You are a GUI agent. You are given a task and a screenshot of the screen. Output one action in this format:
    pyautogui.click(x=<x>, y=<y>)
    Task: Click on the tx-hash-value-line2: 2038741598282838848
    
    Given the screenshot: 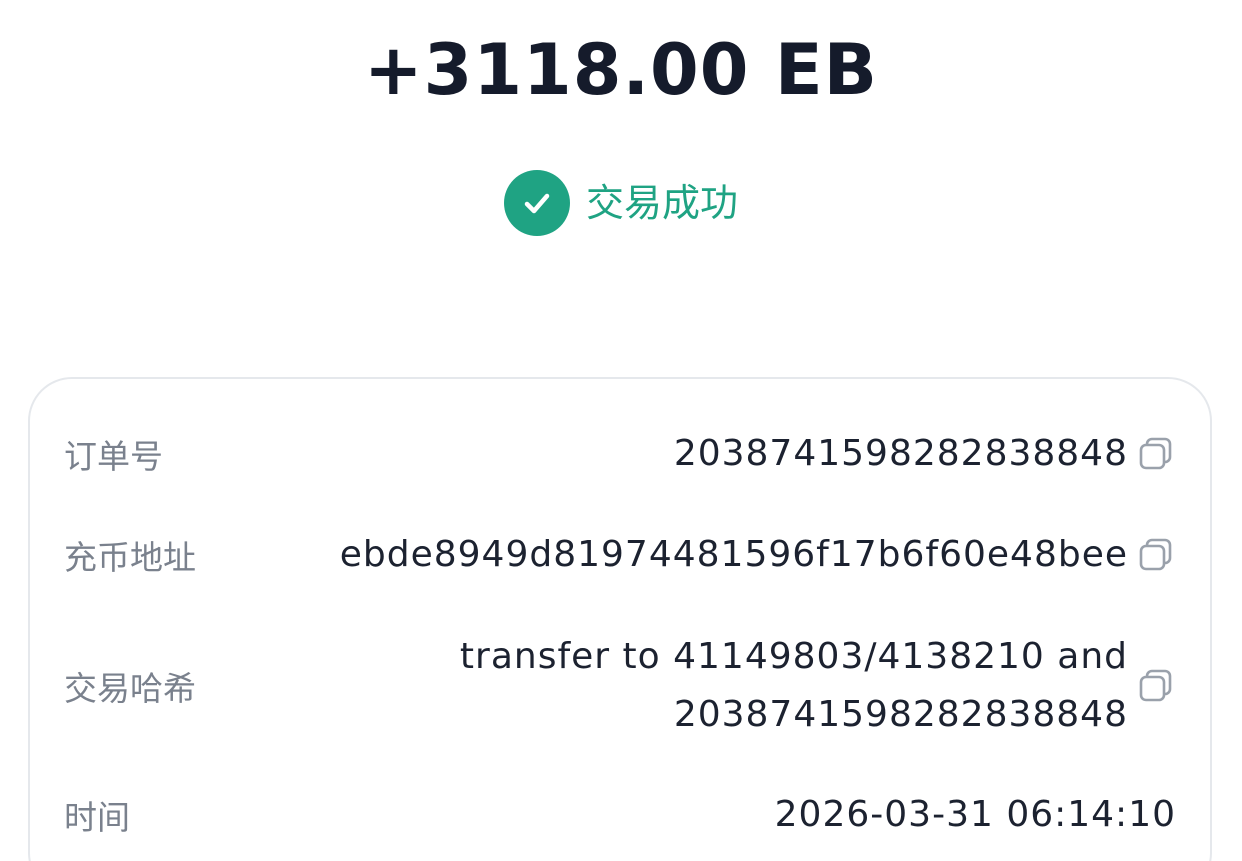 What is the action you would take?
    pyautogui.click(x=900, y=714)
    